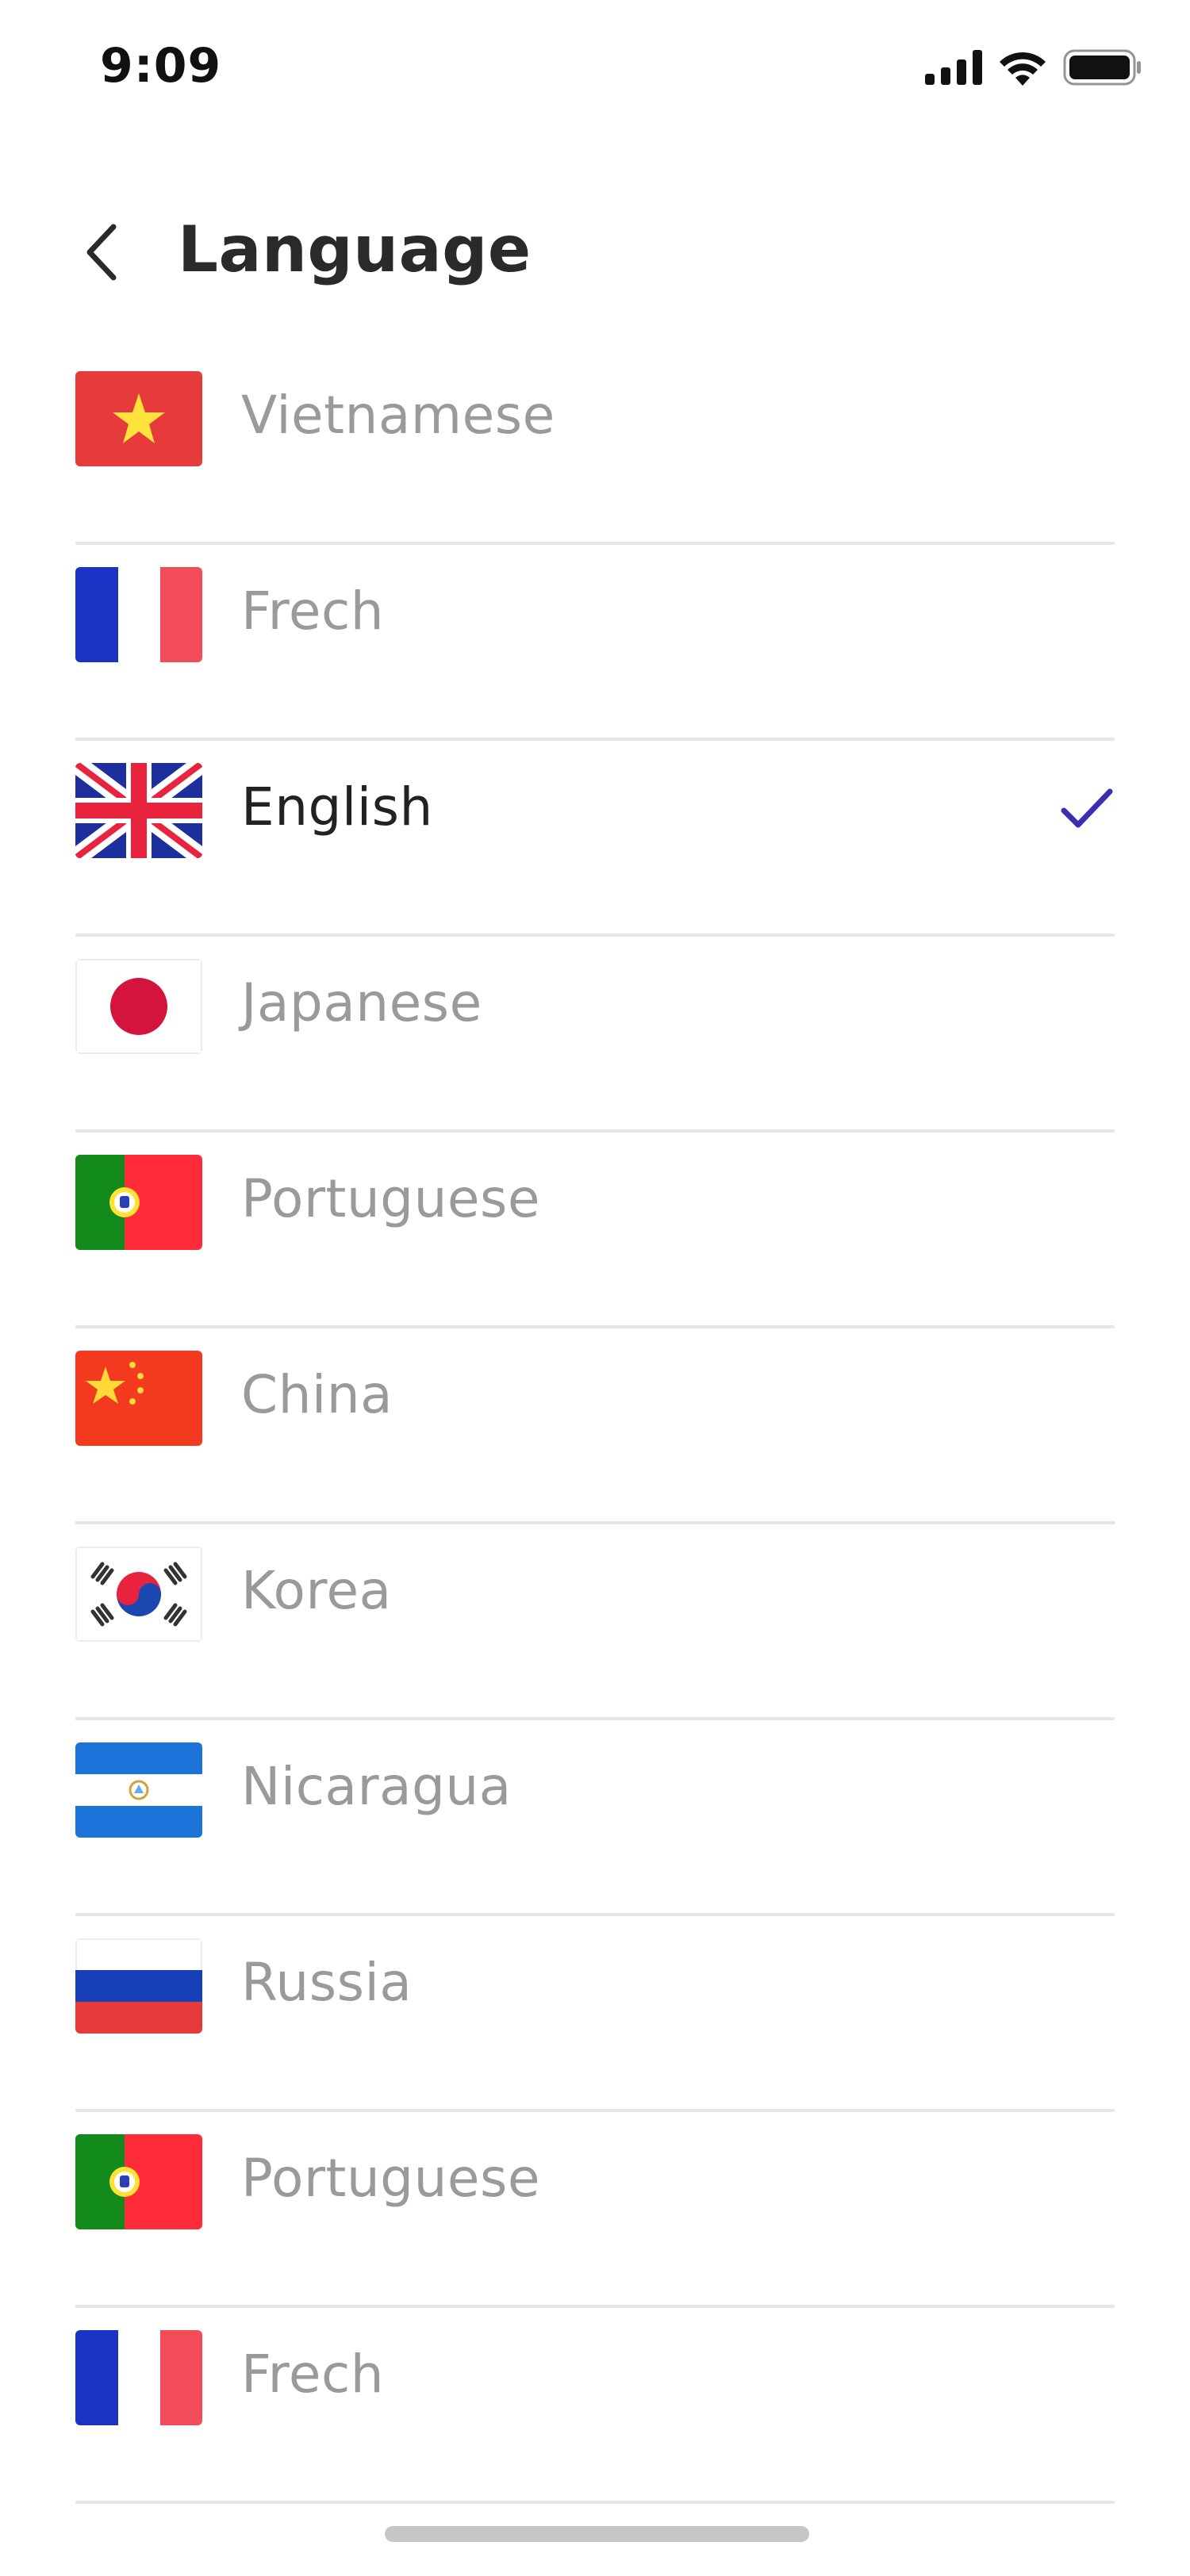 The height and width of the screenshot is (2576, 1190). What do you see at coordinates (161, 66) in the screenshot?
I see `status-time: 9:09` at bounding box center [161, 66].